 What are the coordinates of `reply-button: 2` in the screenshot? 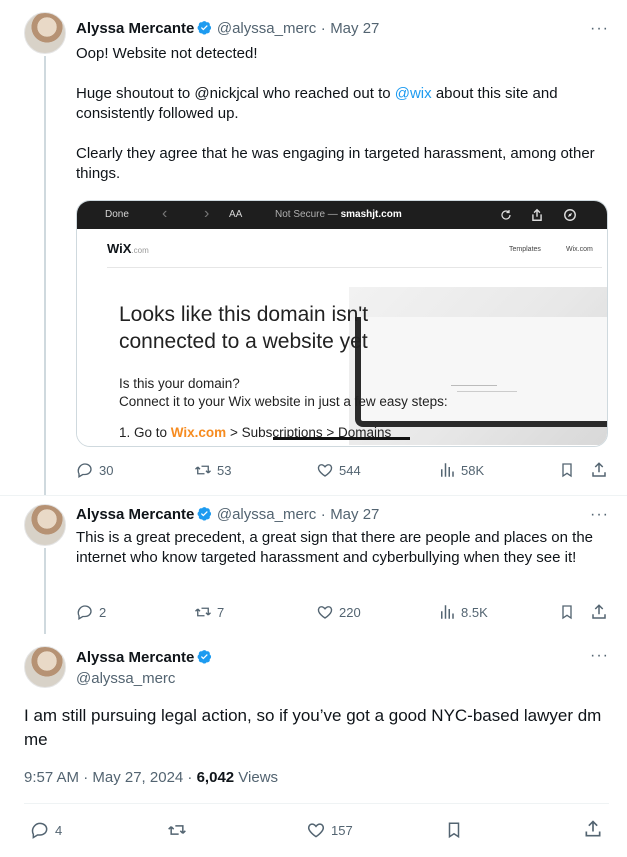 It's located at (91, 612).